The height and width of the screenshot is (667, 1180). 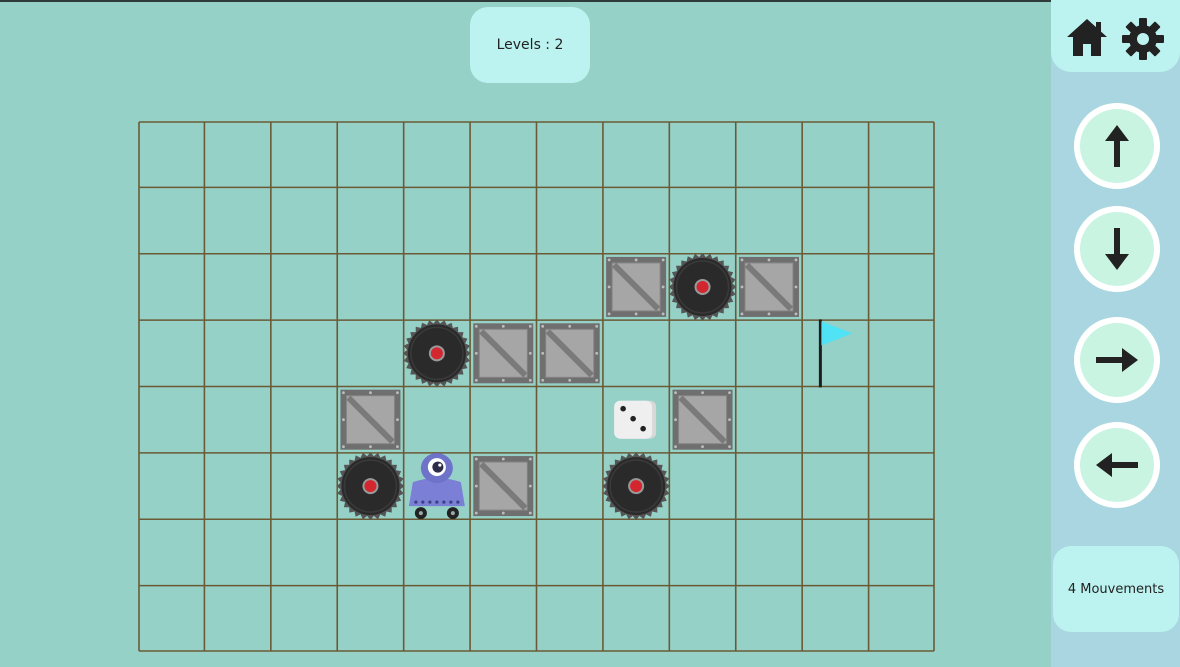 What do you see at coordinates (1115, 36) in the screenshot?
I see `top-menu` at bounding box center [1115, 36].